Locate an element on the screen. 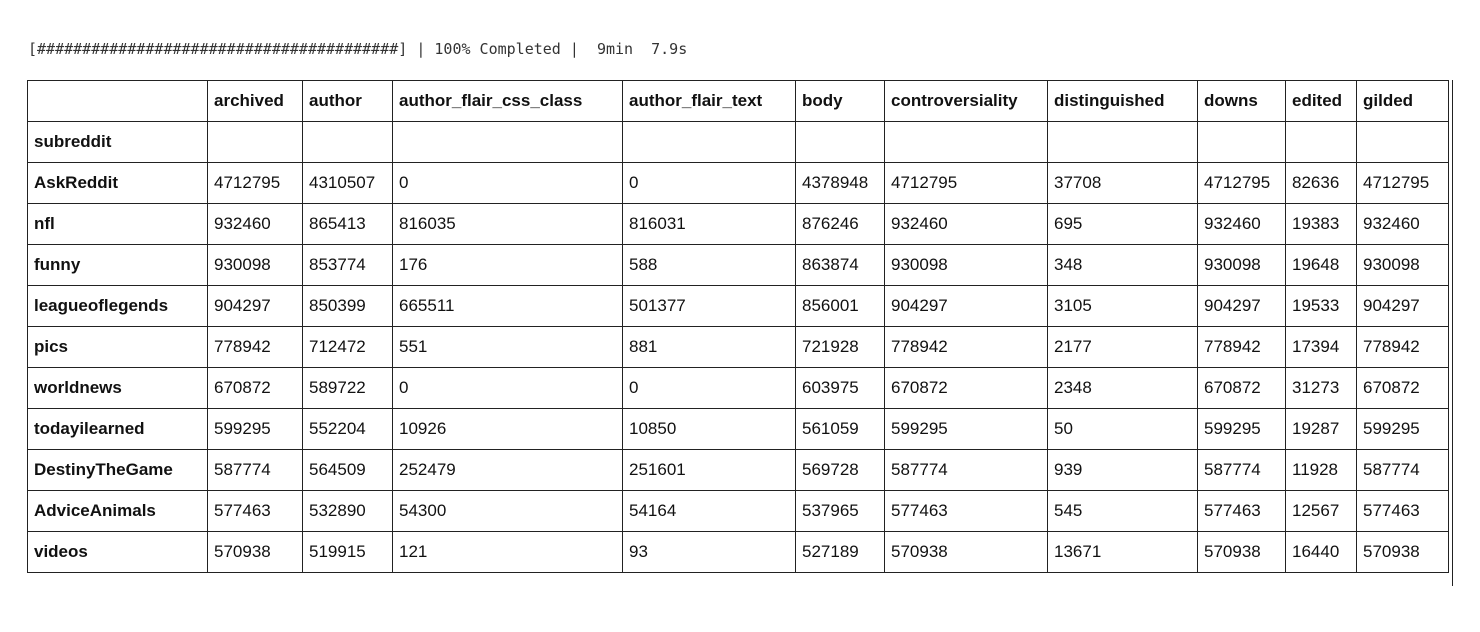 This screenshot has height=632, width=1480. table-cell: 545 is located at coordinates (1122, 511).